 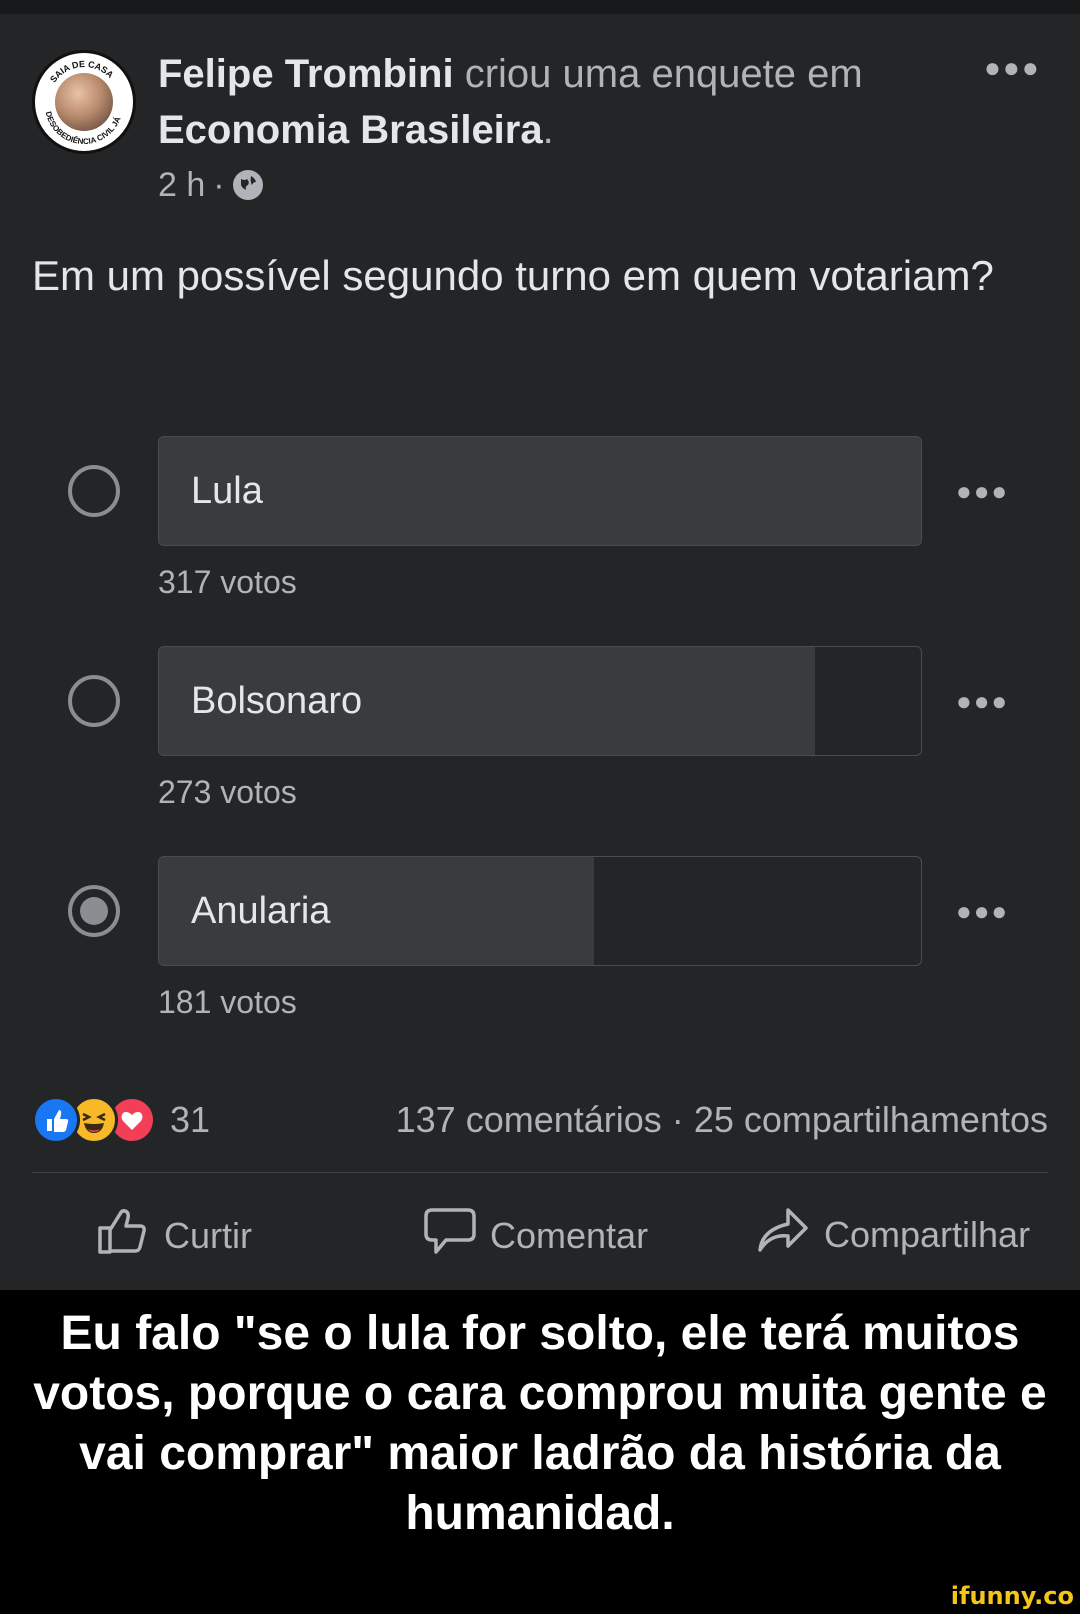 I want to click on footer-divider, so click(x=540, y=1172).